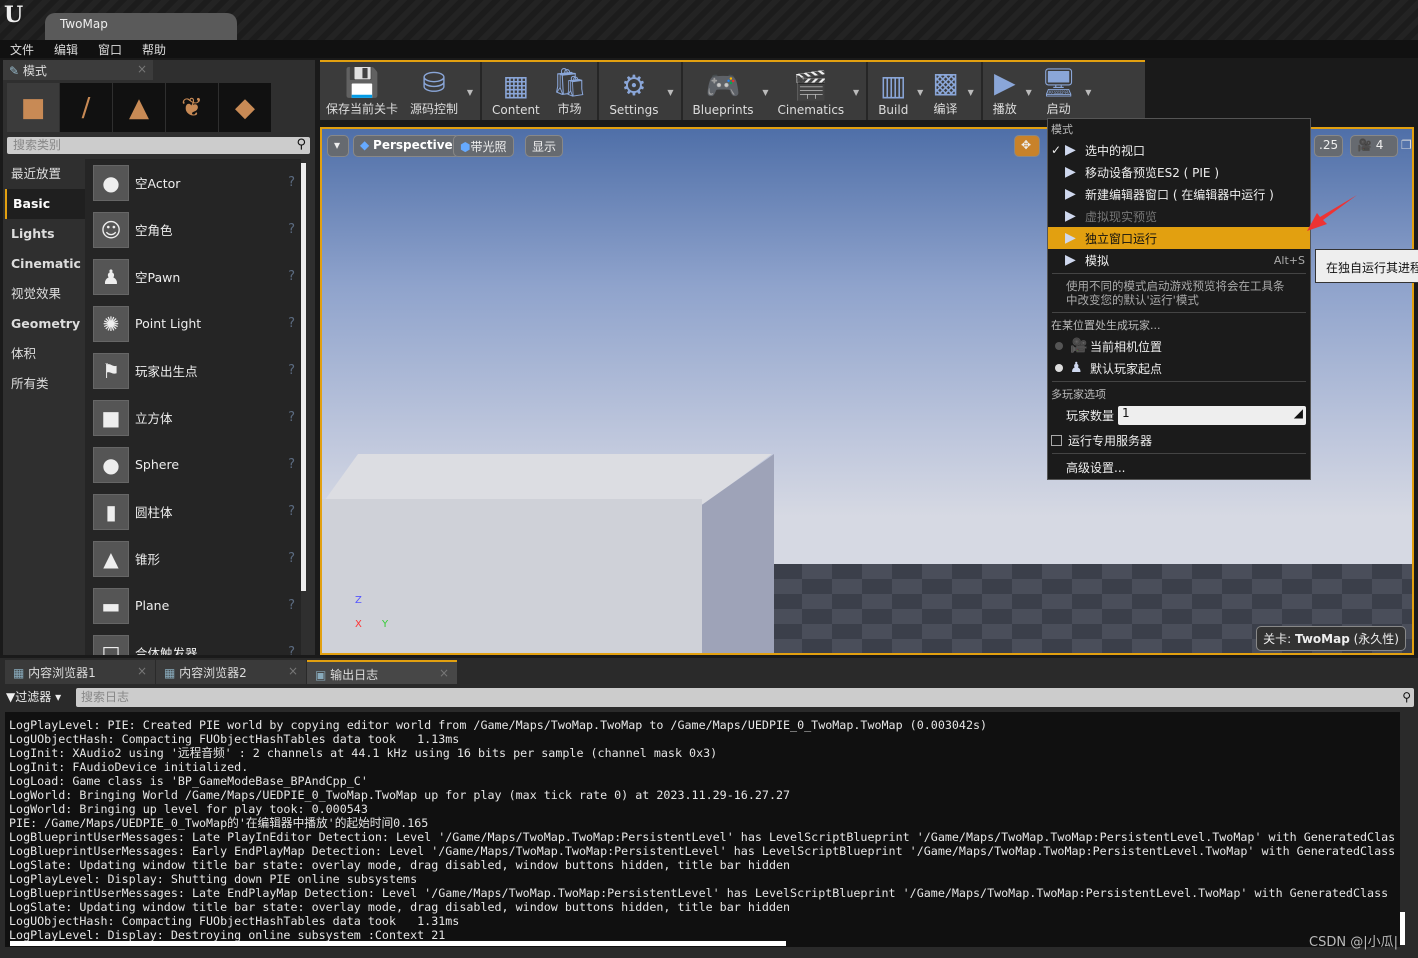 This screenshot has width=1418, height=958. Describe the element at coordinates (1406, 145) in the screenshot. I see `maximize-icon: ❐` at that location.